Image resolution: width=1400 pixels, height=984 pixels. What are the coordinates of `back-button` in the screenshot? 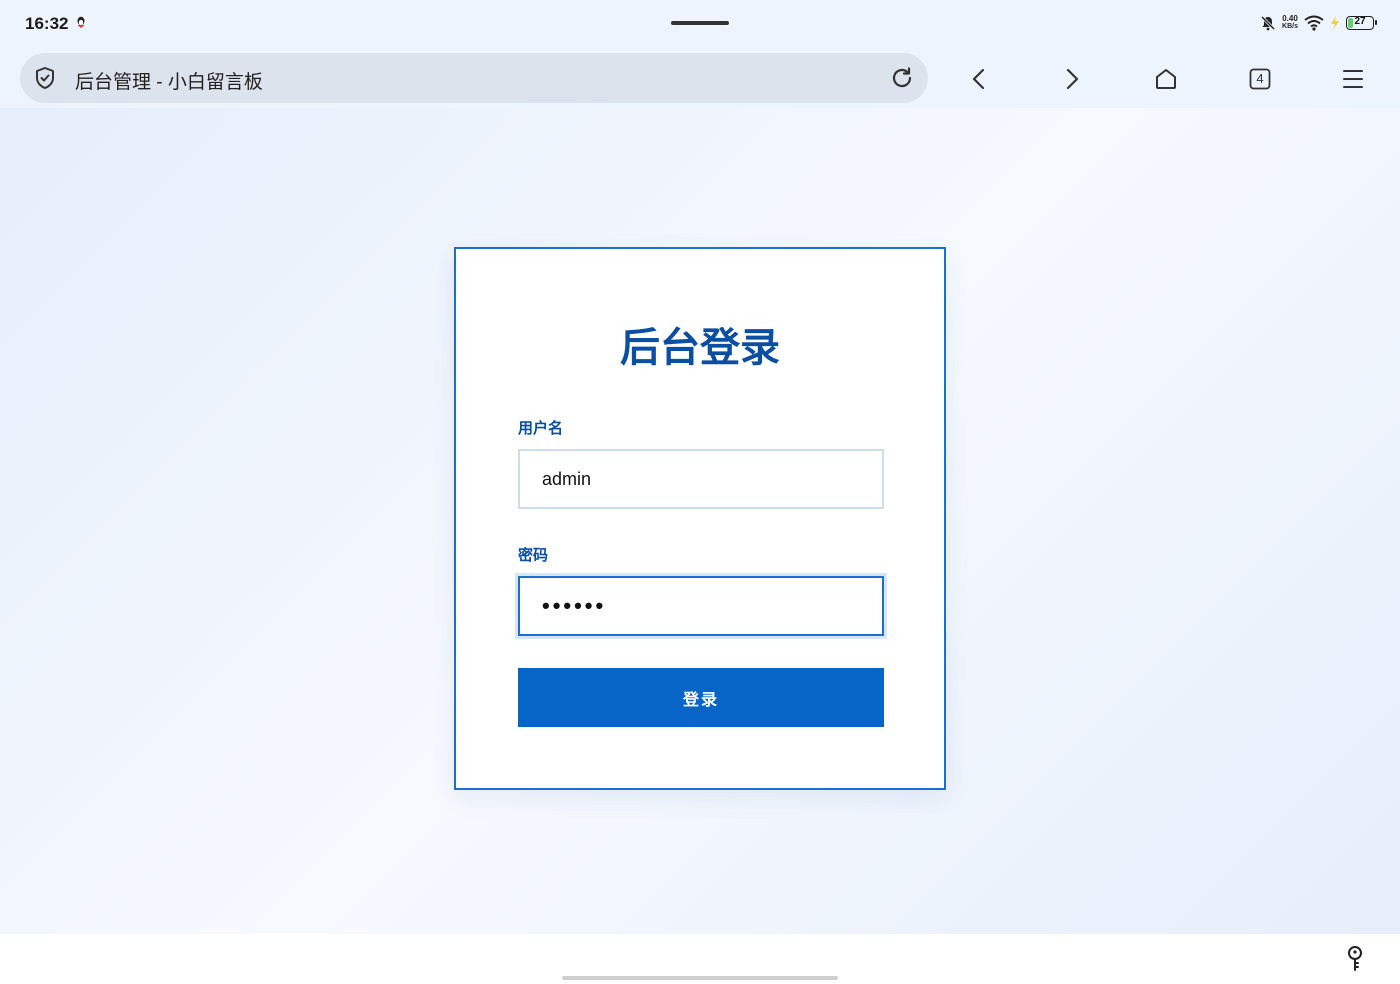 It's located at (979, 79).